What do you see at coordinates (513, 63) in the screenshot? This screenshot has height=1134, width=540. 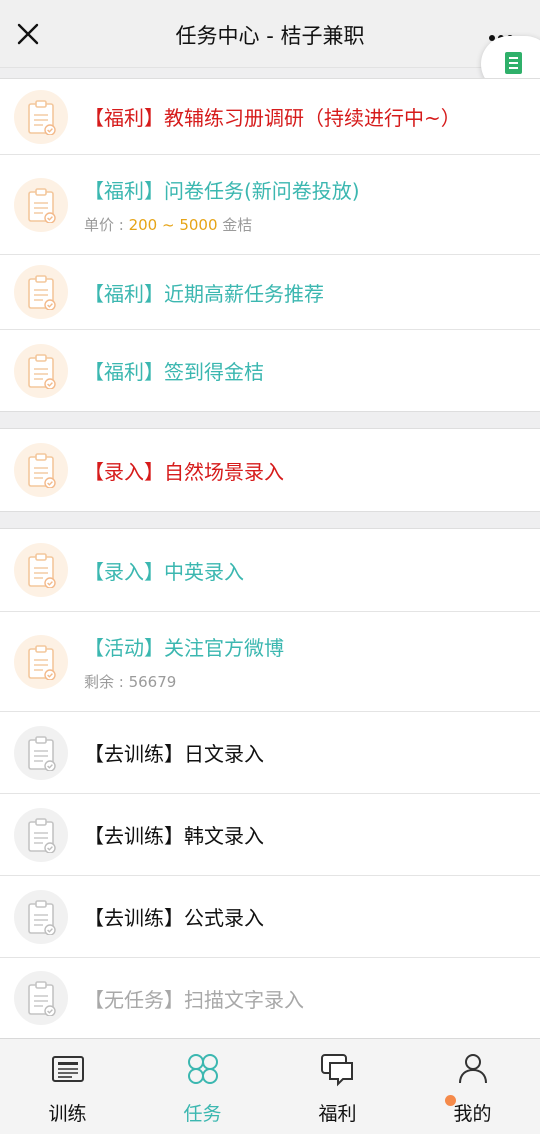 I see `document-icon` at bounding box center [513, 63].